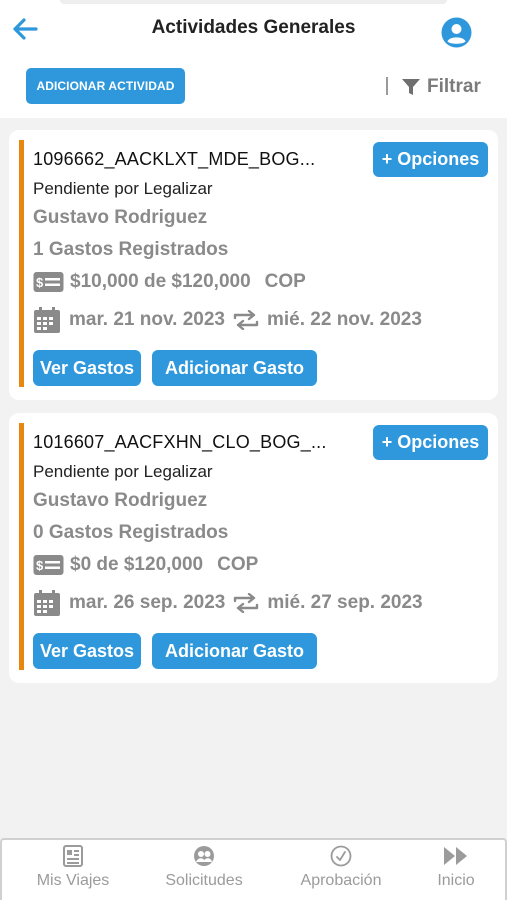 This screenshot has width=507, height=900. I want to click on user-circle-icon, so click(456, 32).